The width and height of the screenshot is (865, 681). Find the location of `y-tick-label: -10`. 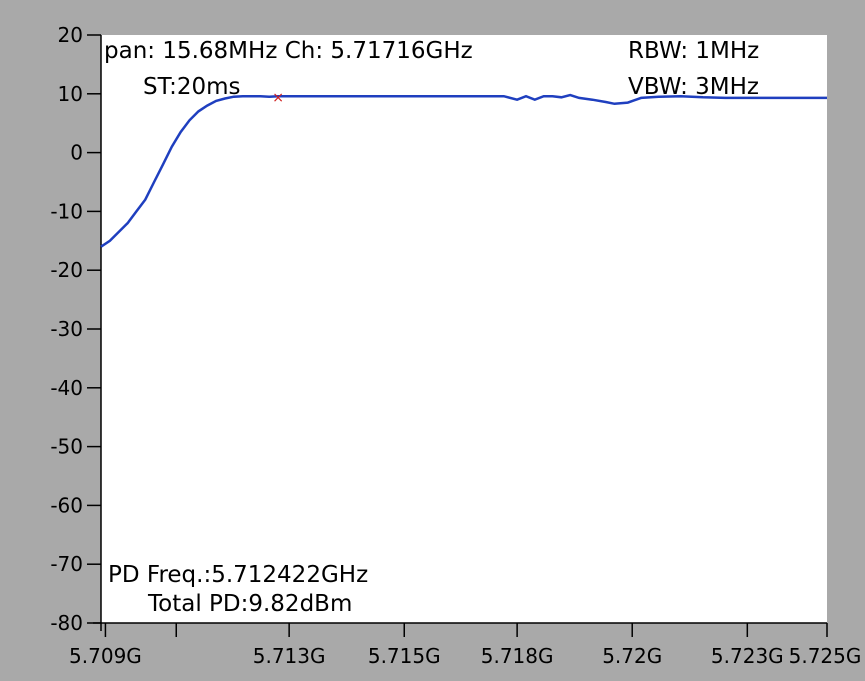

y-tick-label: -10 is located at coordinates (66, 211).